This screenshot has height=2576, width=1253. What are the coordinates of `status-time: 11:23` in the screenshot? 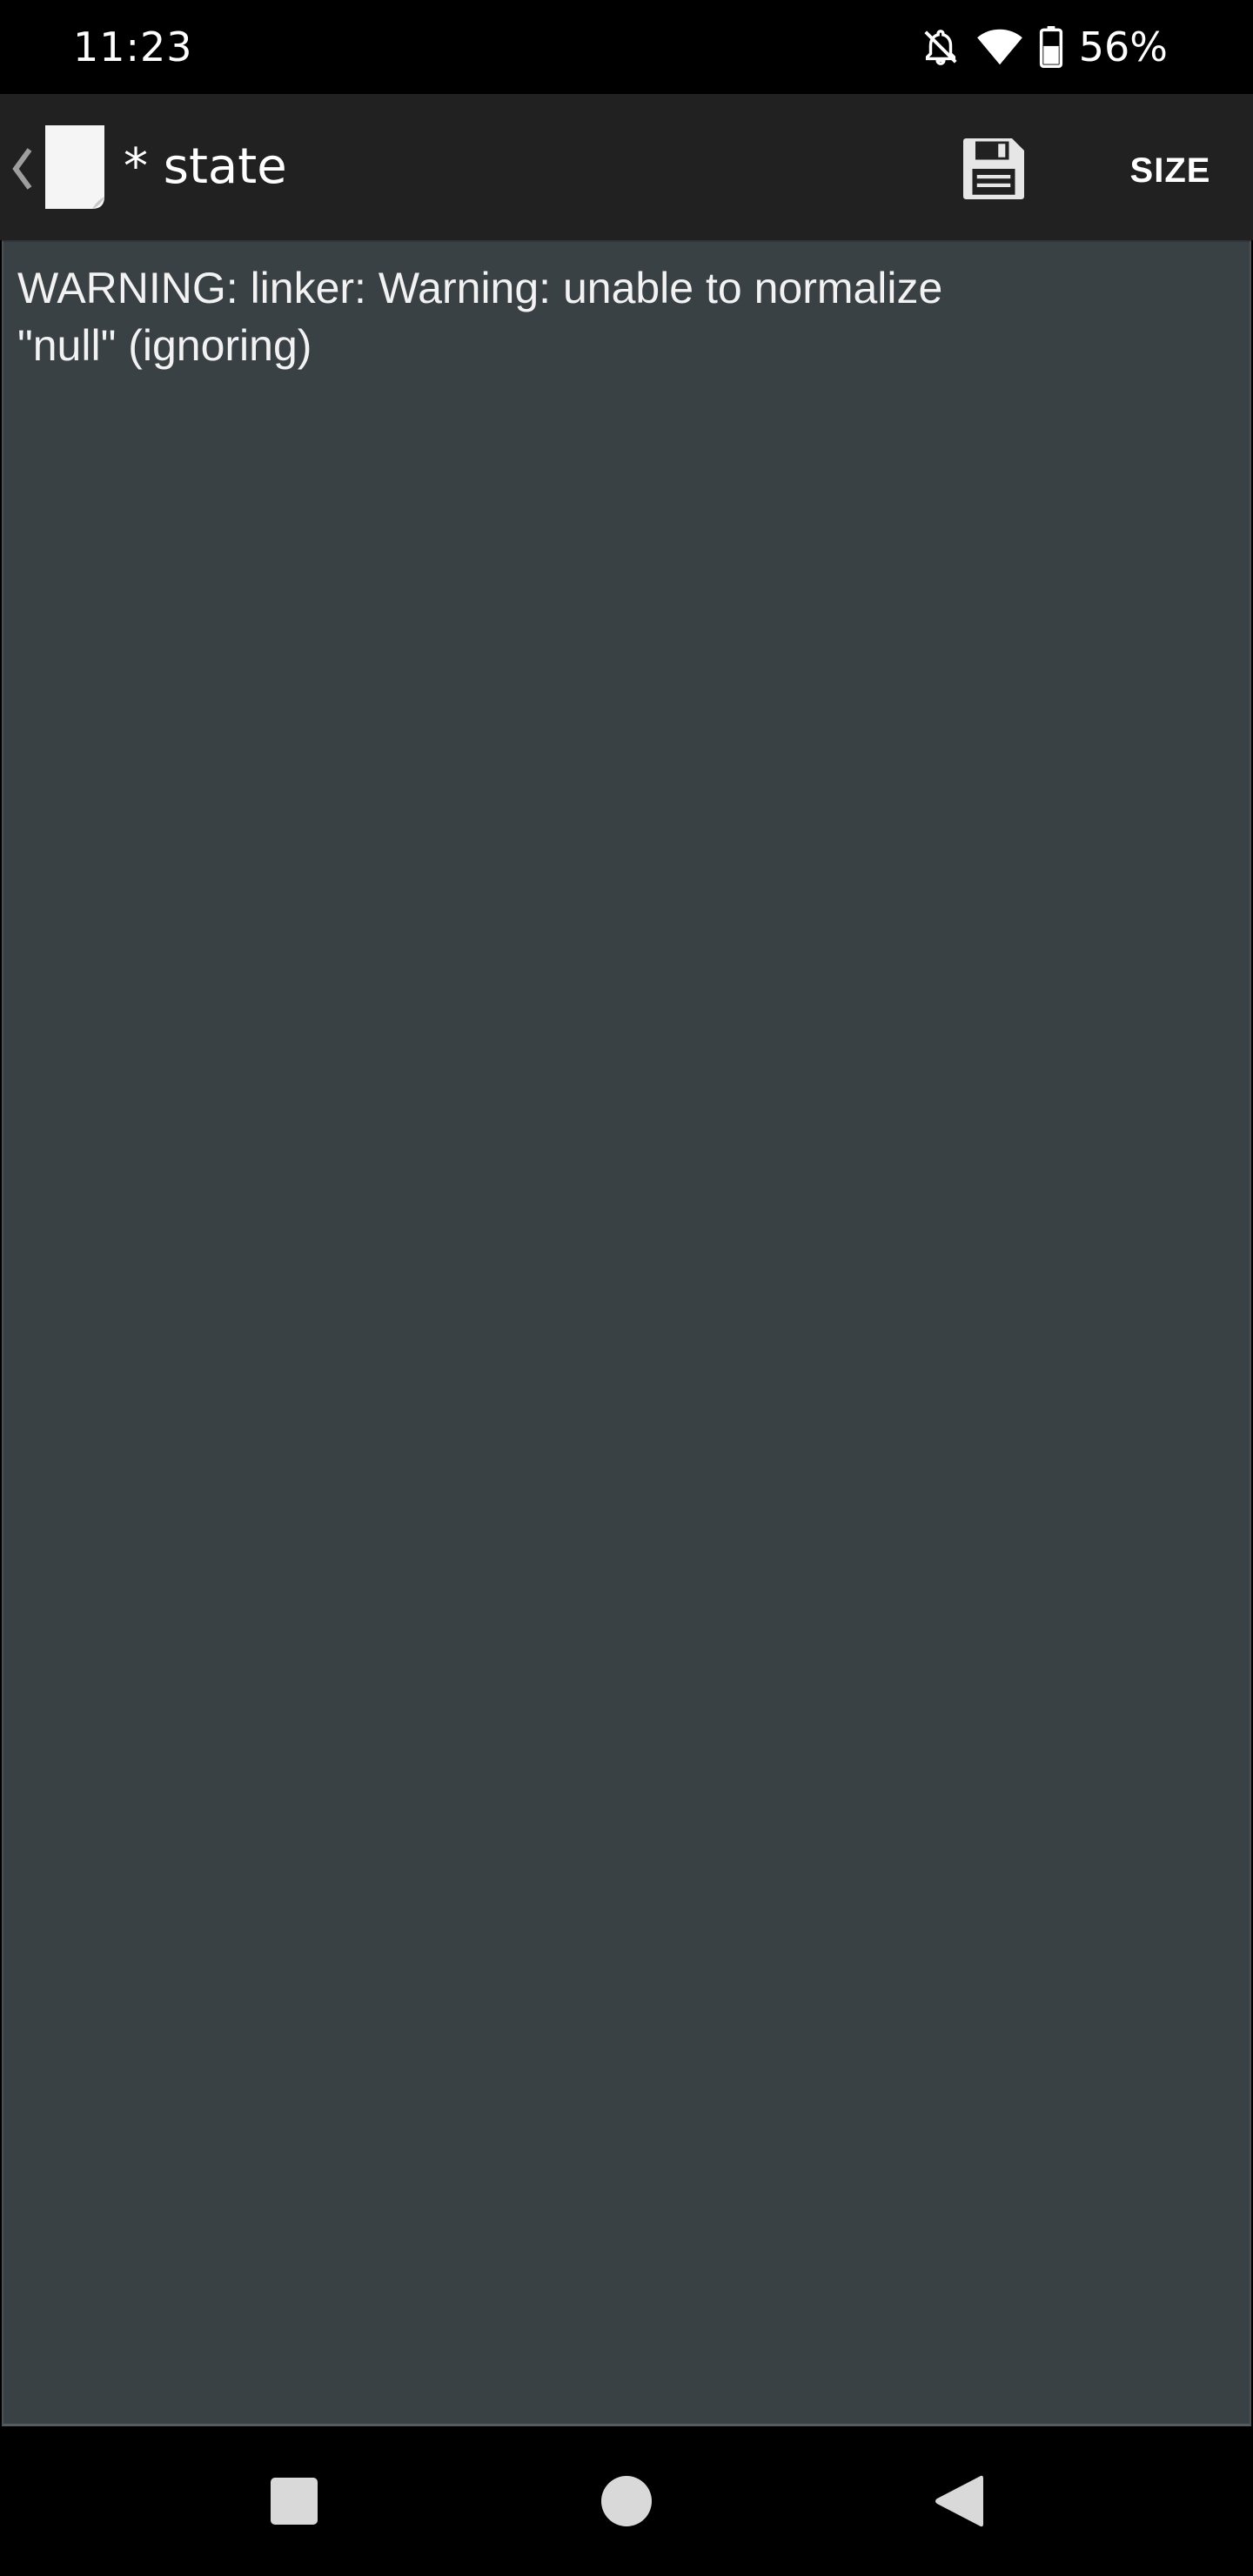 It's located at (133, 46).